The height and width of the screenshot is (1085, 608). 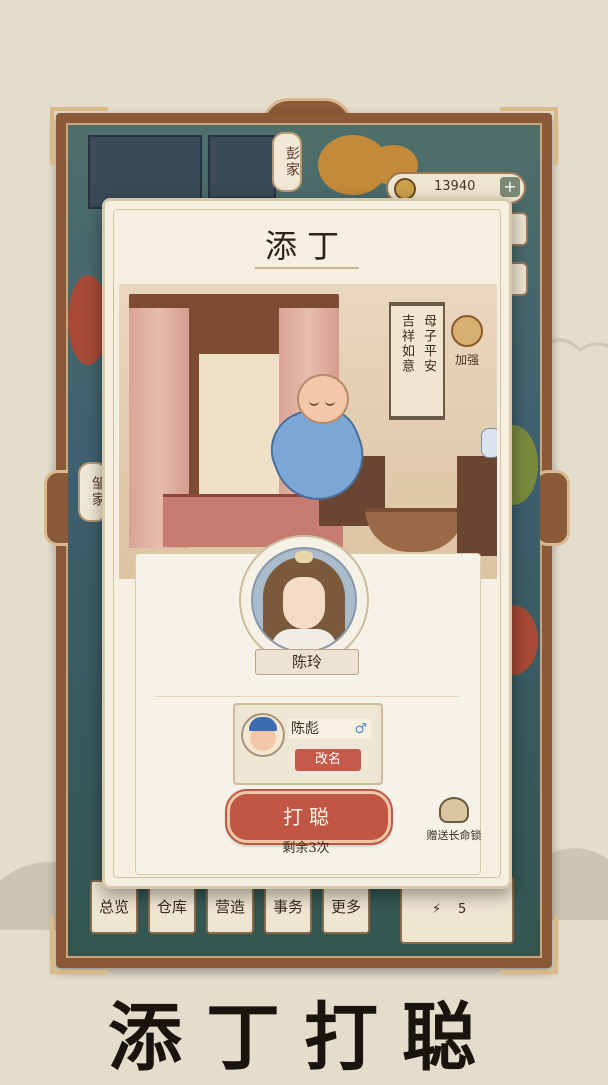 What do you see at coordinates (318, 444) in the screenshot?
I see `swaddled-baby` at bounding box center [318, 444].